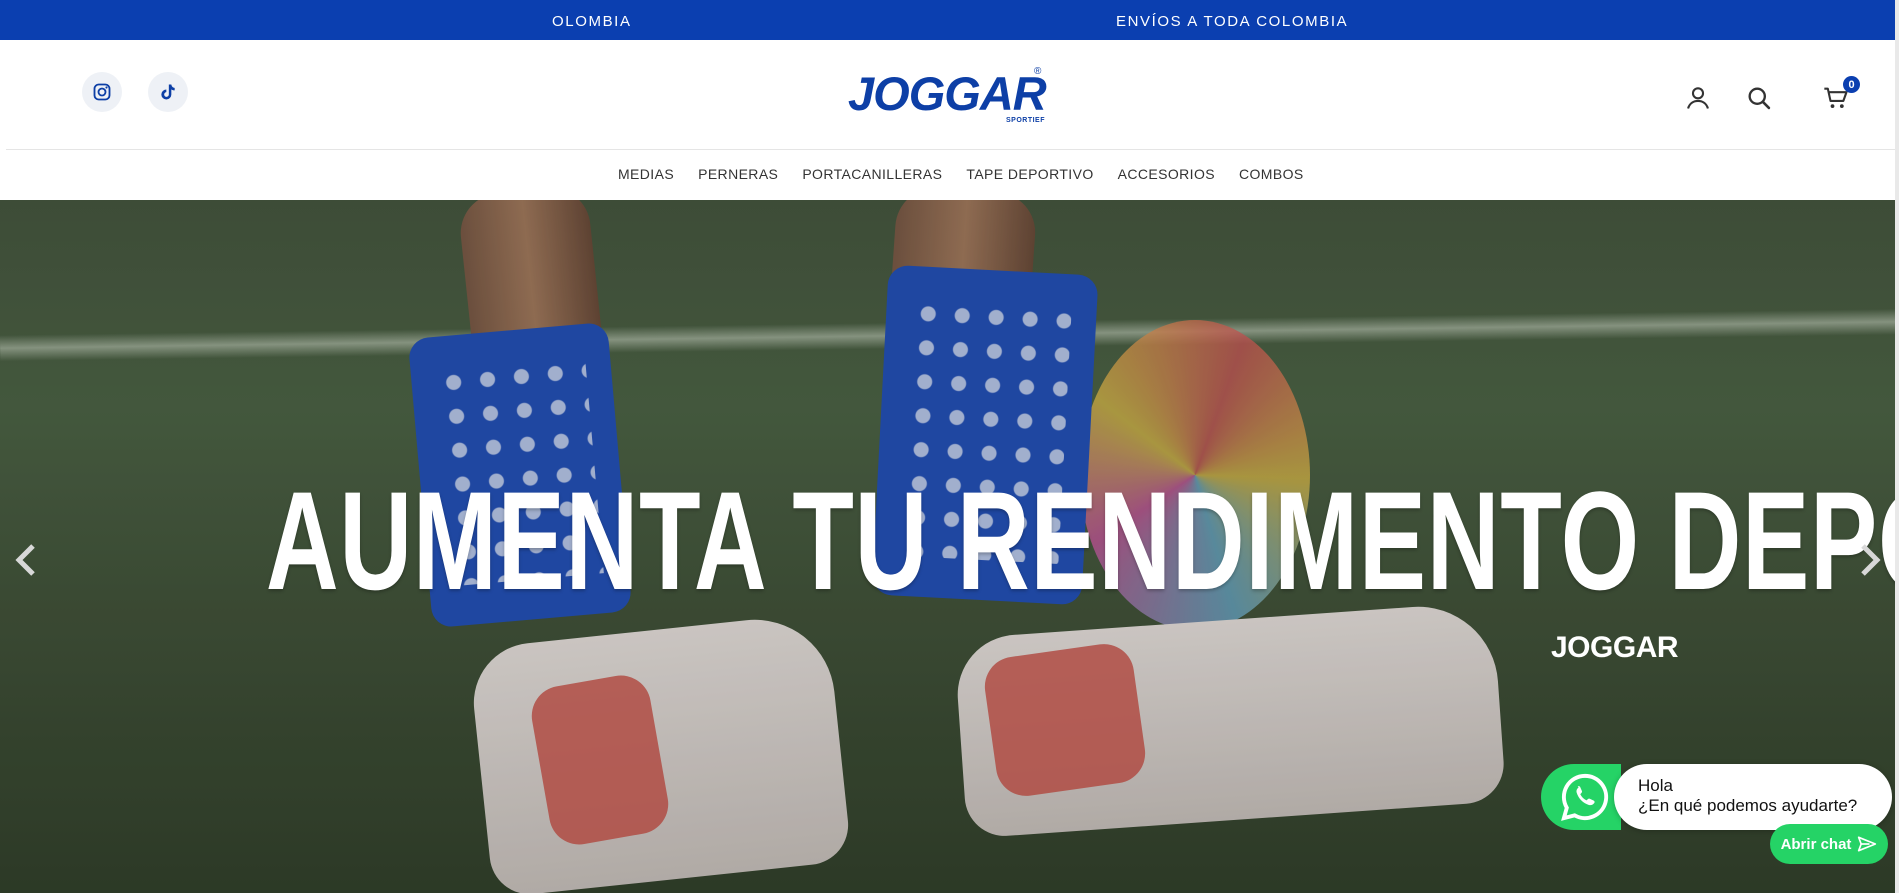 This screenshot has height=893, width=1899. I want to click on slider-prev-button, so click(26, 560).